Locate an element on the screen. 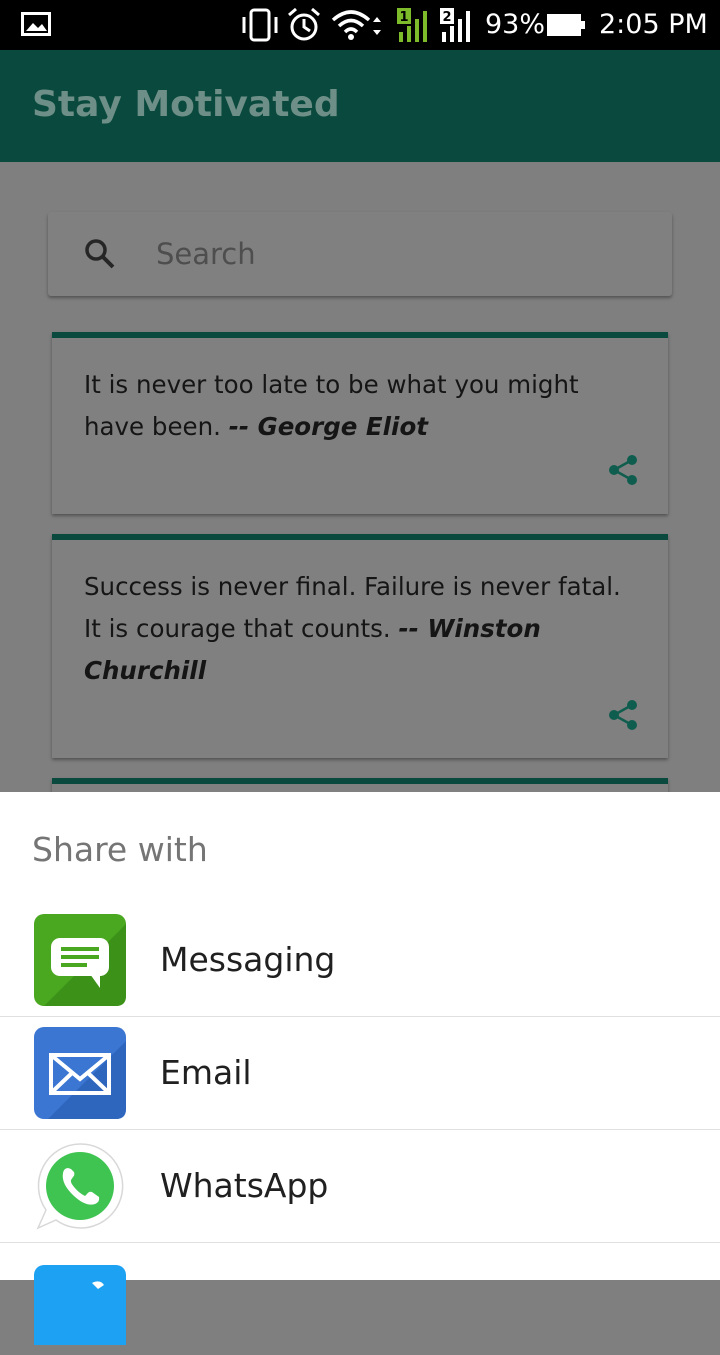 This screenshot has height=1355, width=720. email-icon is located at coordinates (80, 1073).